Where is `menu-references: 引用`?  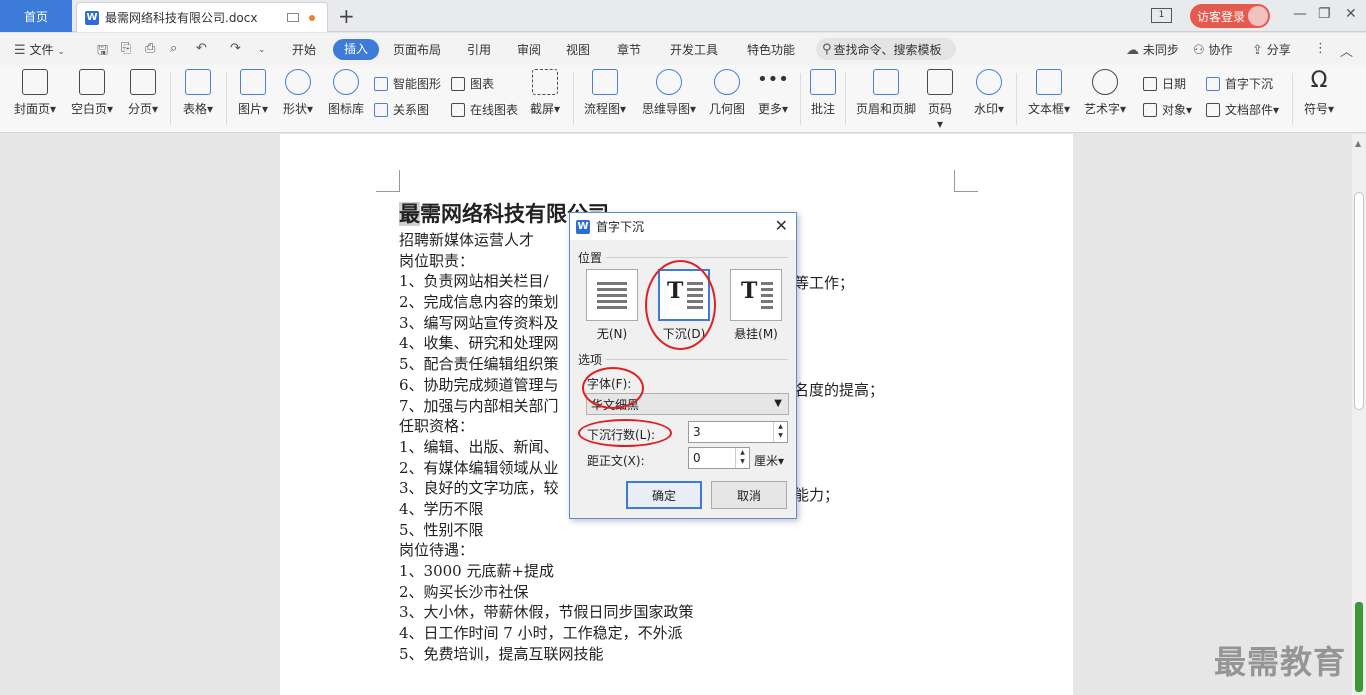
menu-references: 引用 is located at coordinates (479, 49).